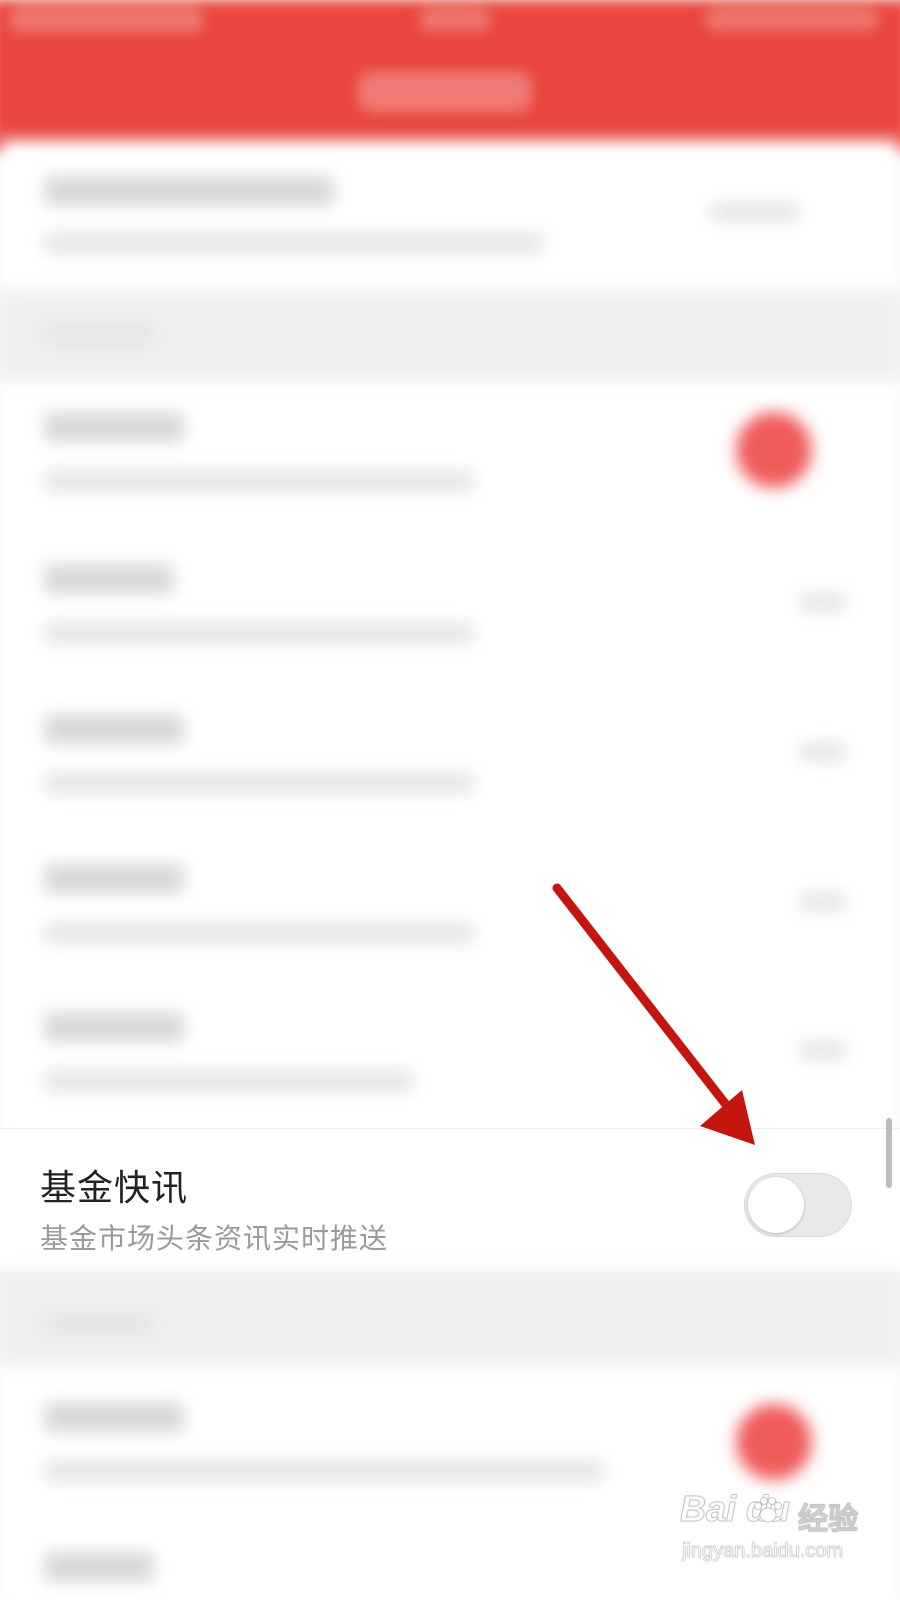  Describe the element at coordinates (779, 1533) in the screenshot. I see `baidu-jingyan-watermark: Bai du 经验 jingyan.baidu.com` at that location.